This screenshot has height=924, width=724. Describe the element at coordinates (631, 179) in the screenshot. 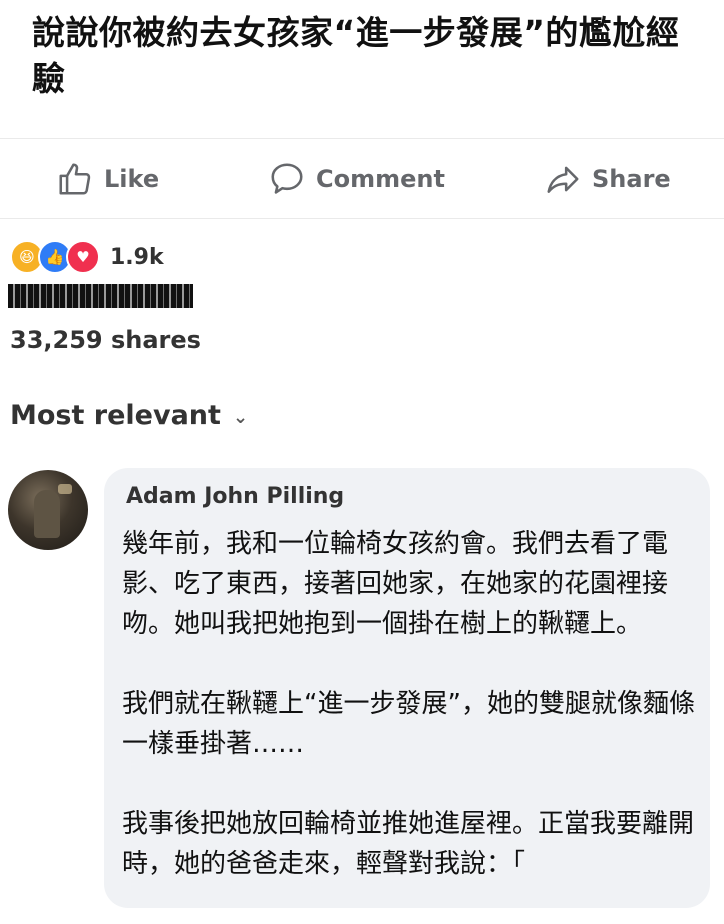

I see `share-label: Share` at that location.